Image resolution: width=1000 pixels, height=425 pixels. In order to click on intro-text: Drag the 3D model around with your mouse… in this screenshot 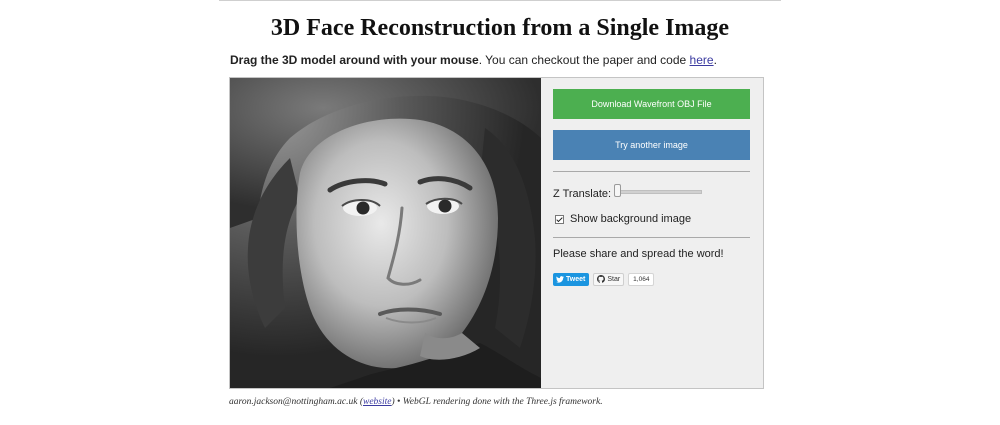, I will do `click(473, 60)`.